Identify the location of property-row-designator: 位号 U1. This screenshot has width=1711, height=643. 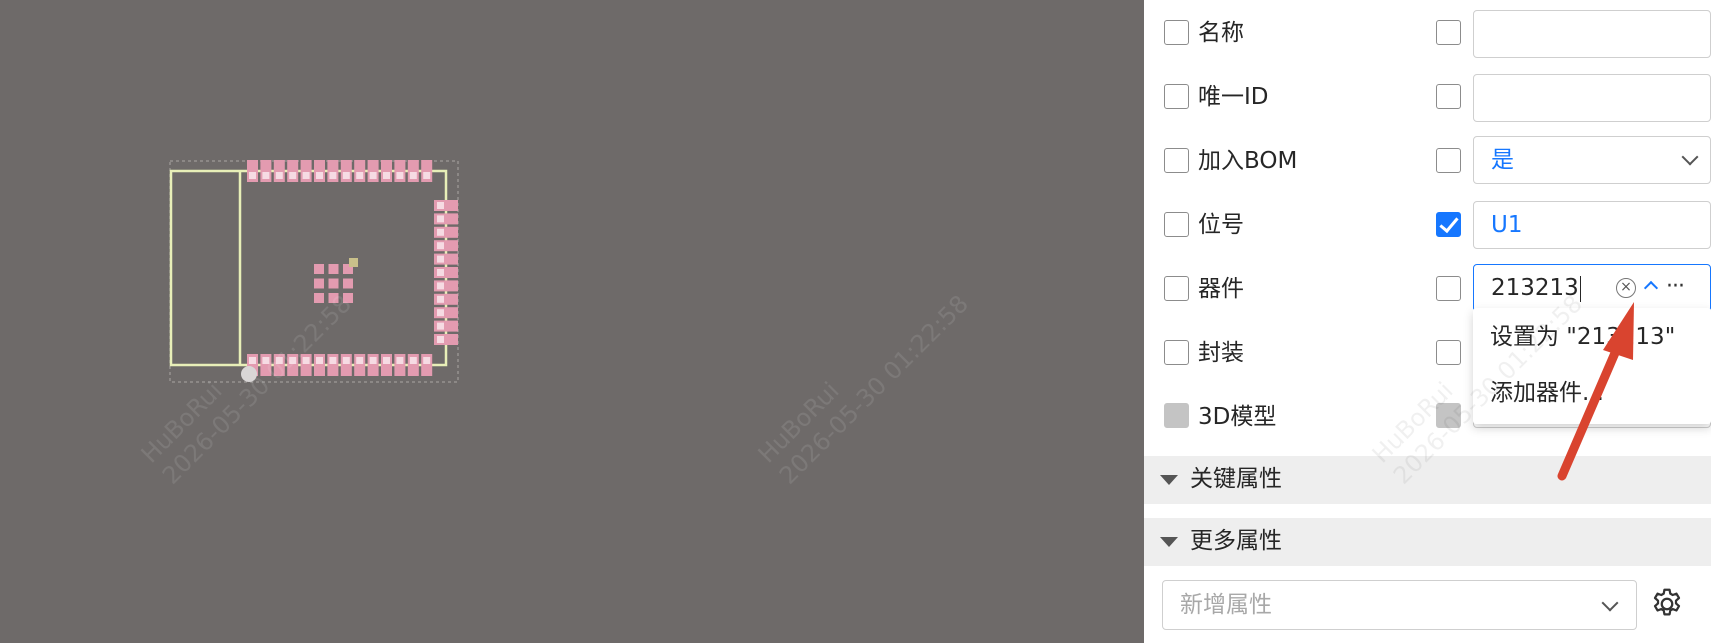
(1427, 226).